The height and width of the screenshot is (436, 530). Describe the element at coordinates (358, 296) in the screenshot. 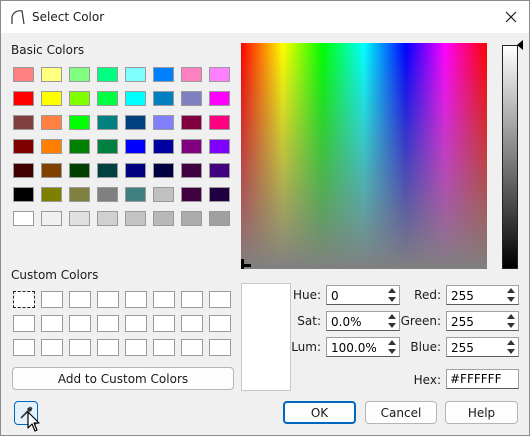

I see `hue-input` at that location.